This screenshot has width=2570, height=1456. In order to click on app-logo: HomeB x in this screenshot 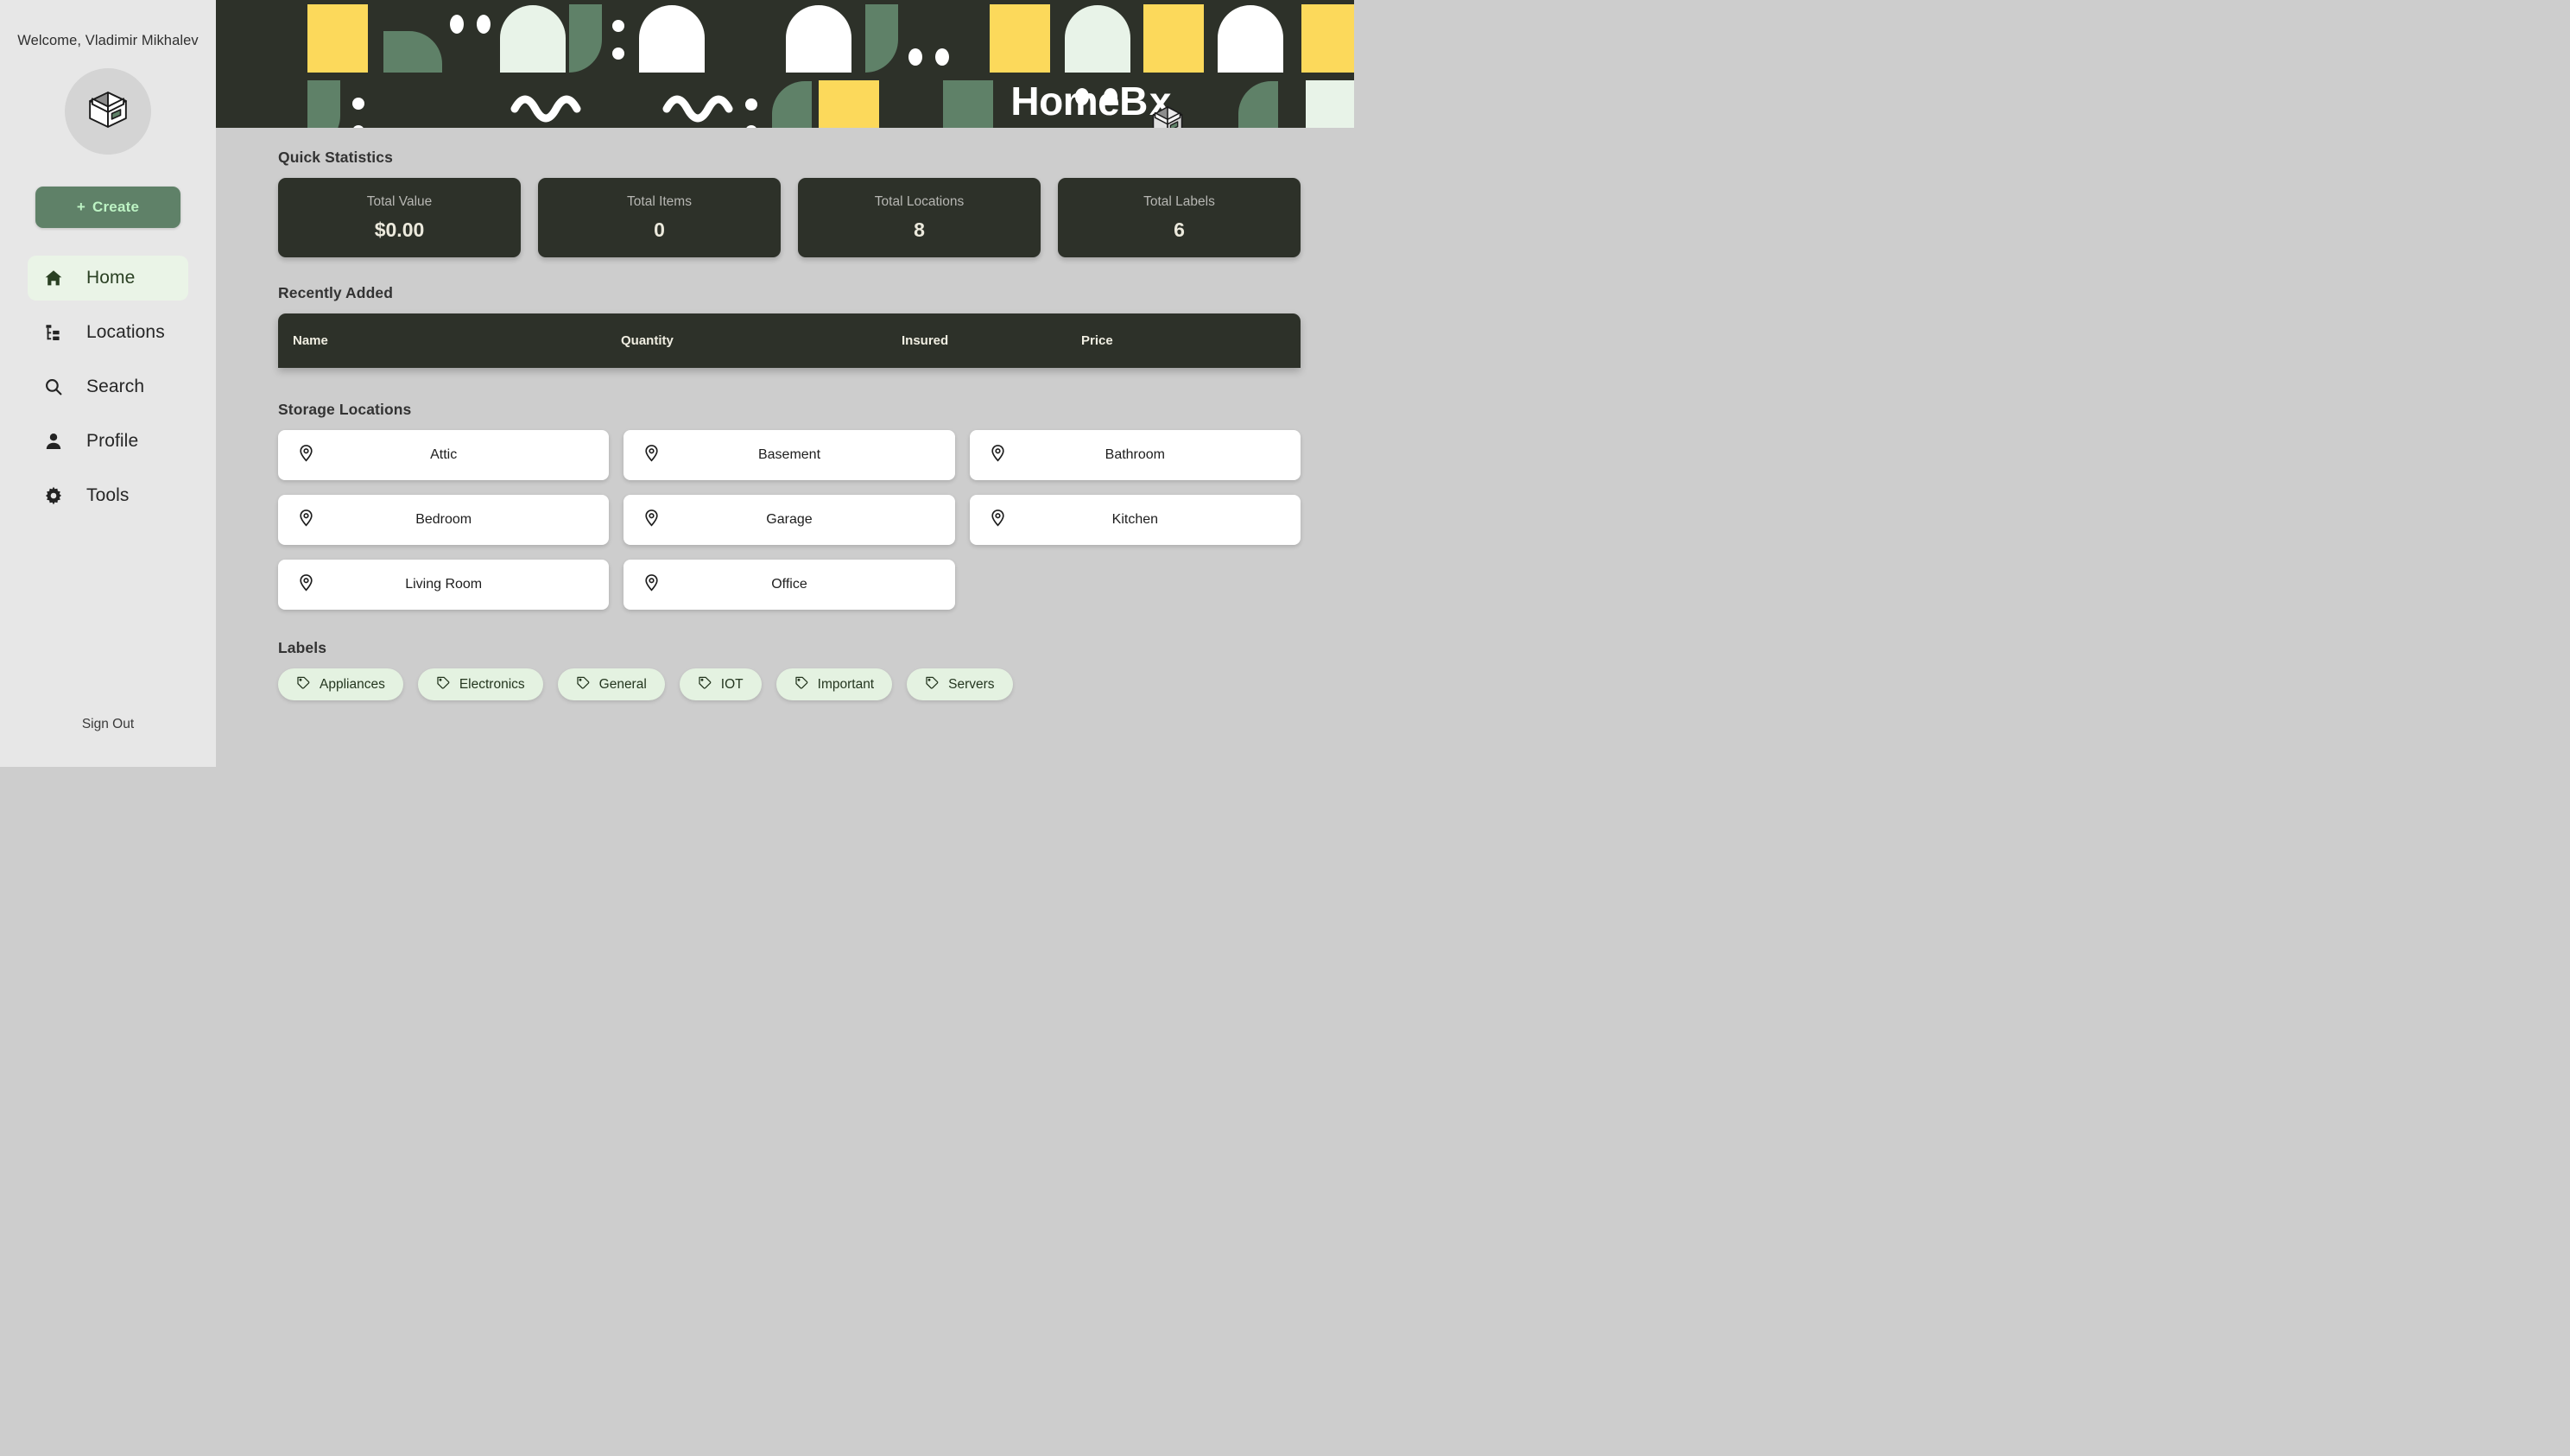, I will do `click(1096, 104)`.